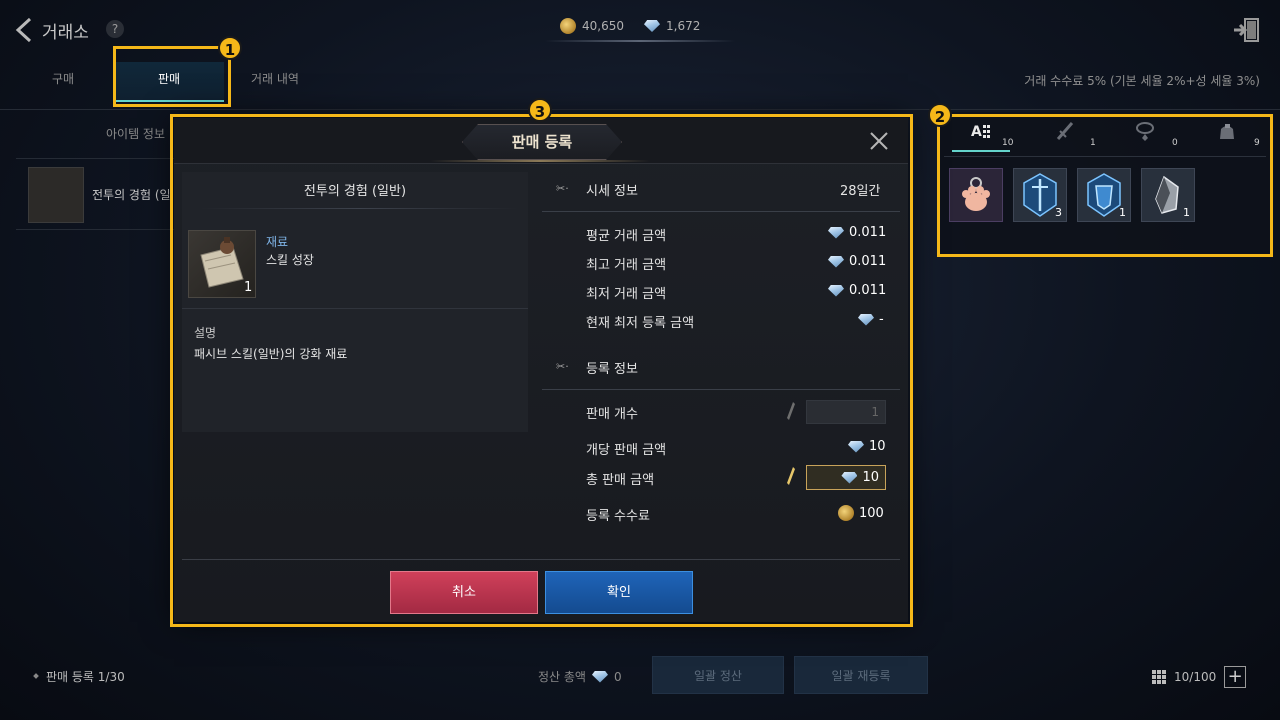 Image resolution: width=1280 pixels, height=720 pixels. What do you see at coordinates (56, 195) in the screenshot?
I see `scroll-item-icon` at bounding box center [56, 195].